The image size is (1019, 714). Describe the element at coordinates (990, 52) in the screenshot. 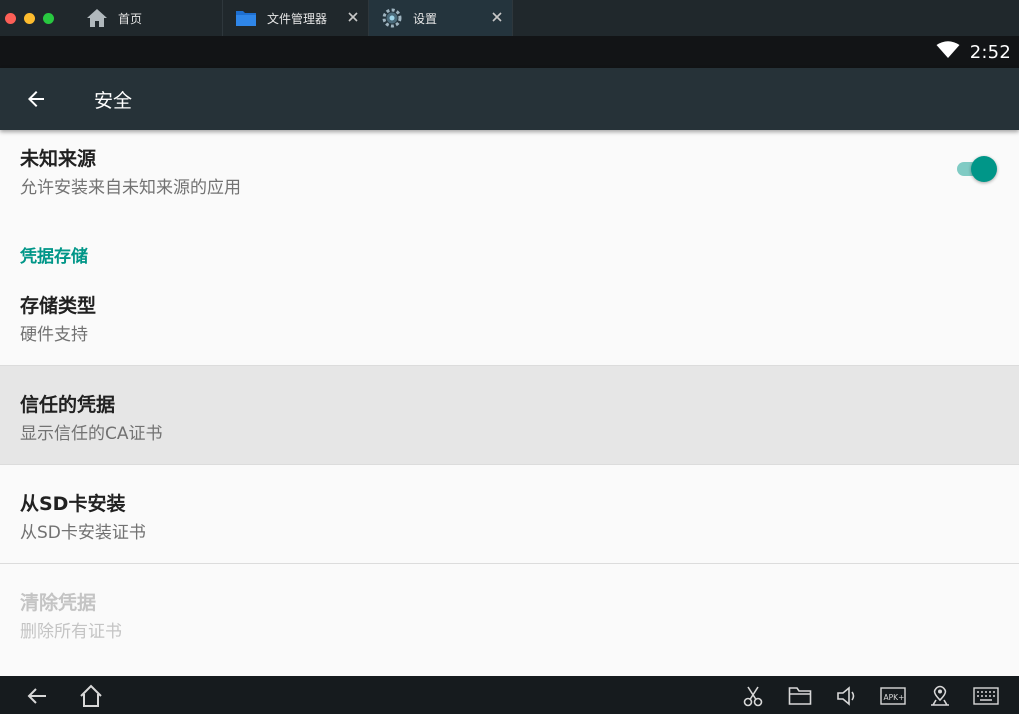

I see `clock: 2:52` at that location.